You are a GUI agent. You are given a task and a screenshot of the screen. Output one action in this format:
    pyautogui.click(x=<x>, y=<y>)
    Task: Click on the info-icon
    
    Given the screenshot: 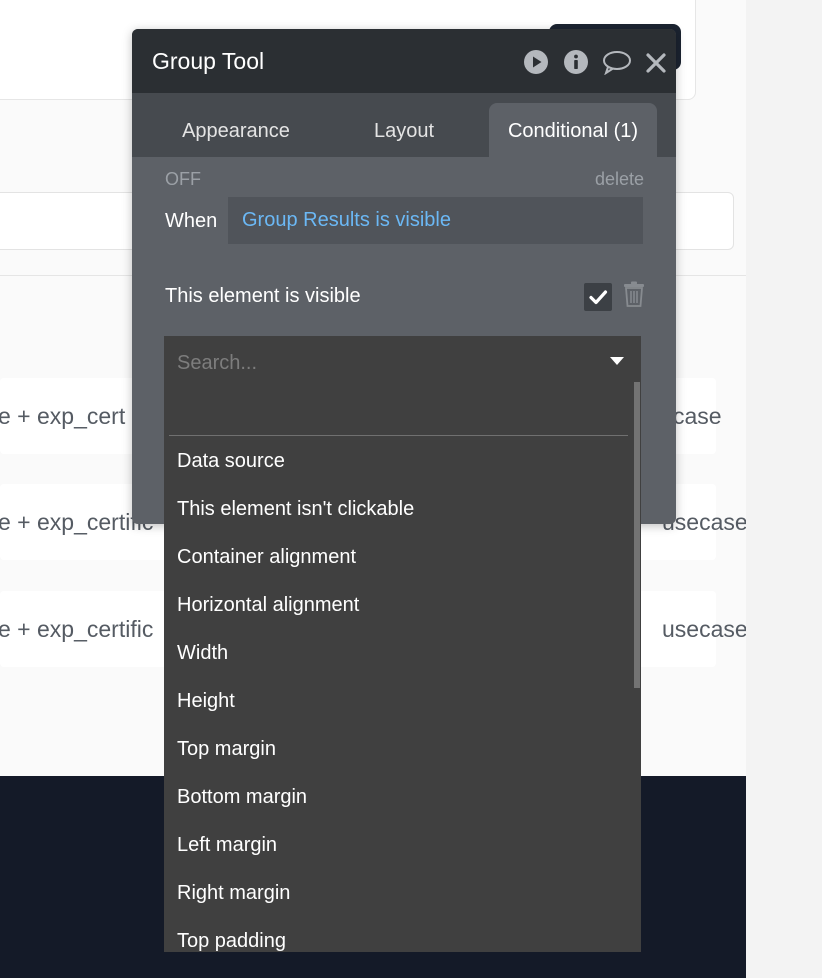 What is the action you would take?
    pyautogui.click(x=576, y=62)
    